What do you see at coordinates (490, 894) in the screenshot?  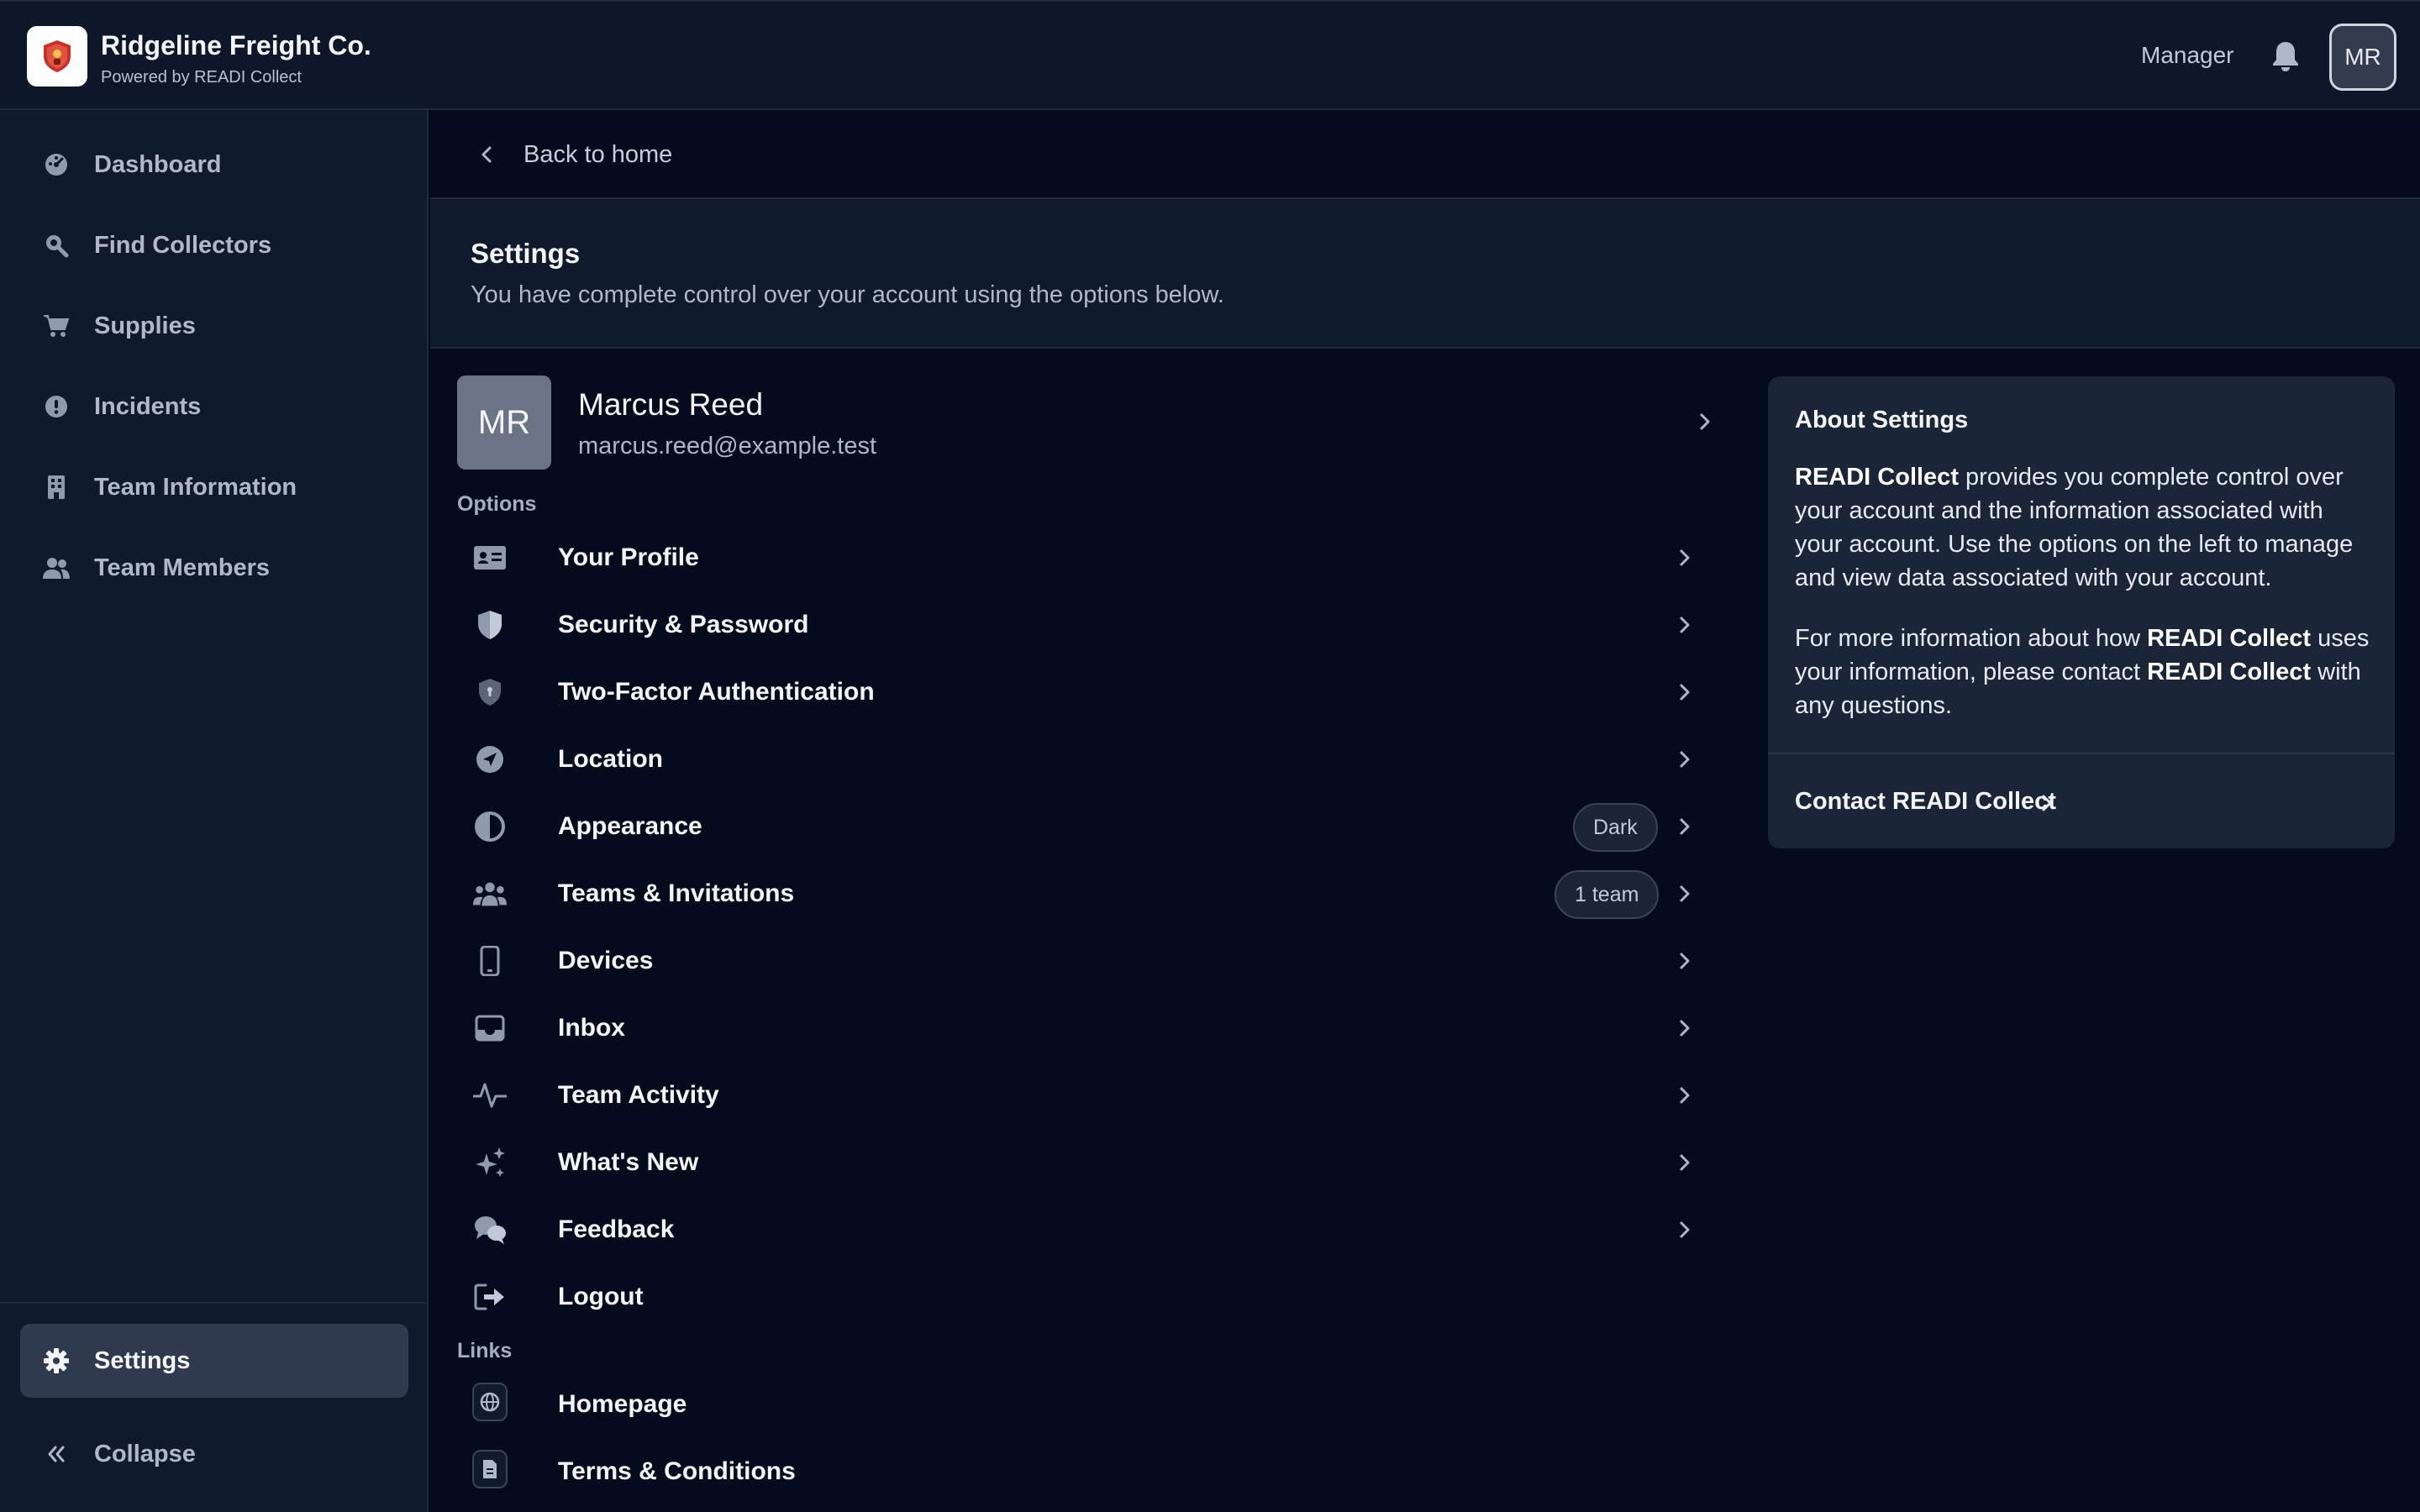 I see `team-icon` at bounding box center [490, 894].